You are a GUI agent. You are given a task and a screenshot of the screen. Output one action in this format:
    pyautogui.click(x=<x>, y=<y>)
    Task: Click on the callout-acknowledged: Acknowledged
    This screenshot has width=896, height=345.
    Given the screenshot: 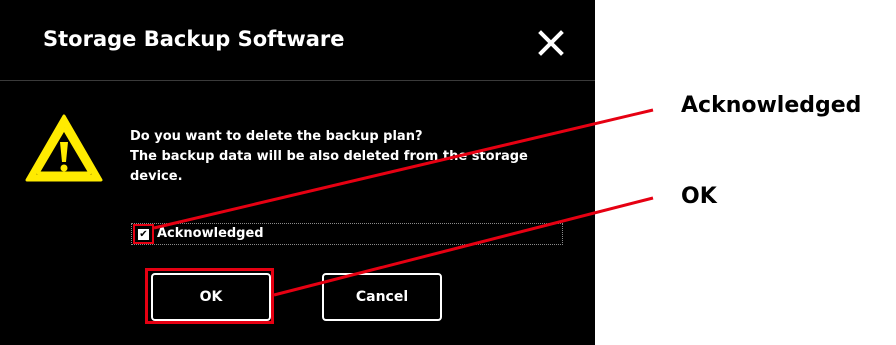 What is the action you would take?
    pyautogui.click(x=771, y=105)
    